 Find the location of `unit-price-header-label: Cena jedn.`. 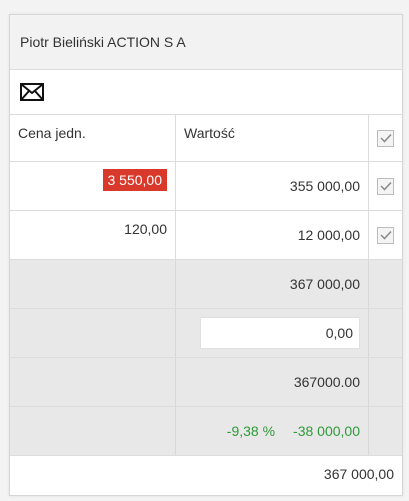

unit-price-header-label: Cena jedn. is located at coordinates (52, 133).